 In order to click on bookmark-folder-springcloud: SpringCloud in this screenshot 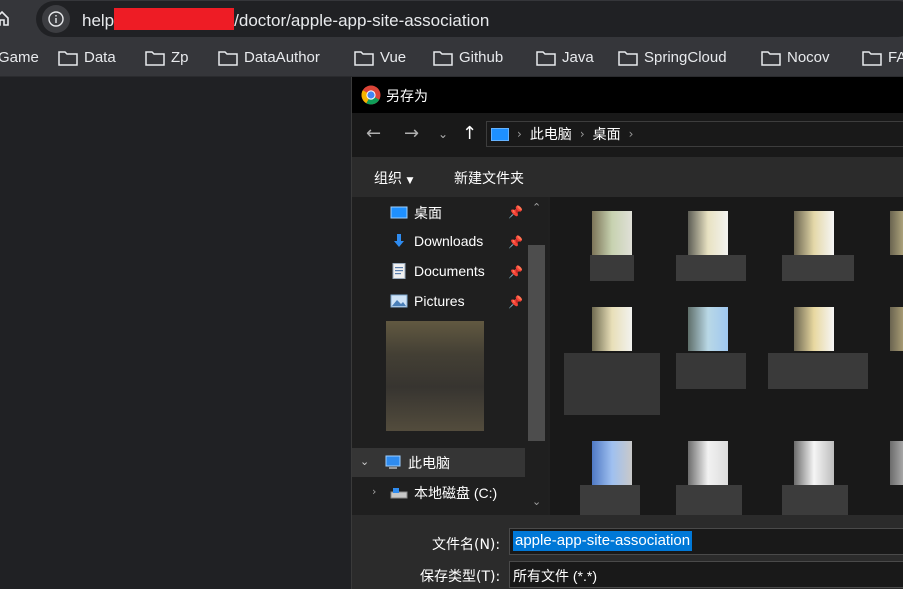, I will do `click(672, 57)`.